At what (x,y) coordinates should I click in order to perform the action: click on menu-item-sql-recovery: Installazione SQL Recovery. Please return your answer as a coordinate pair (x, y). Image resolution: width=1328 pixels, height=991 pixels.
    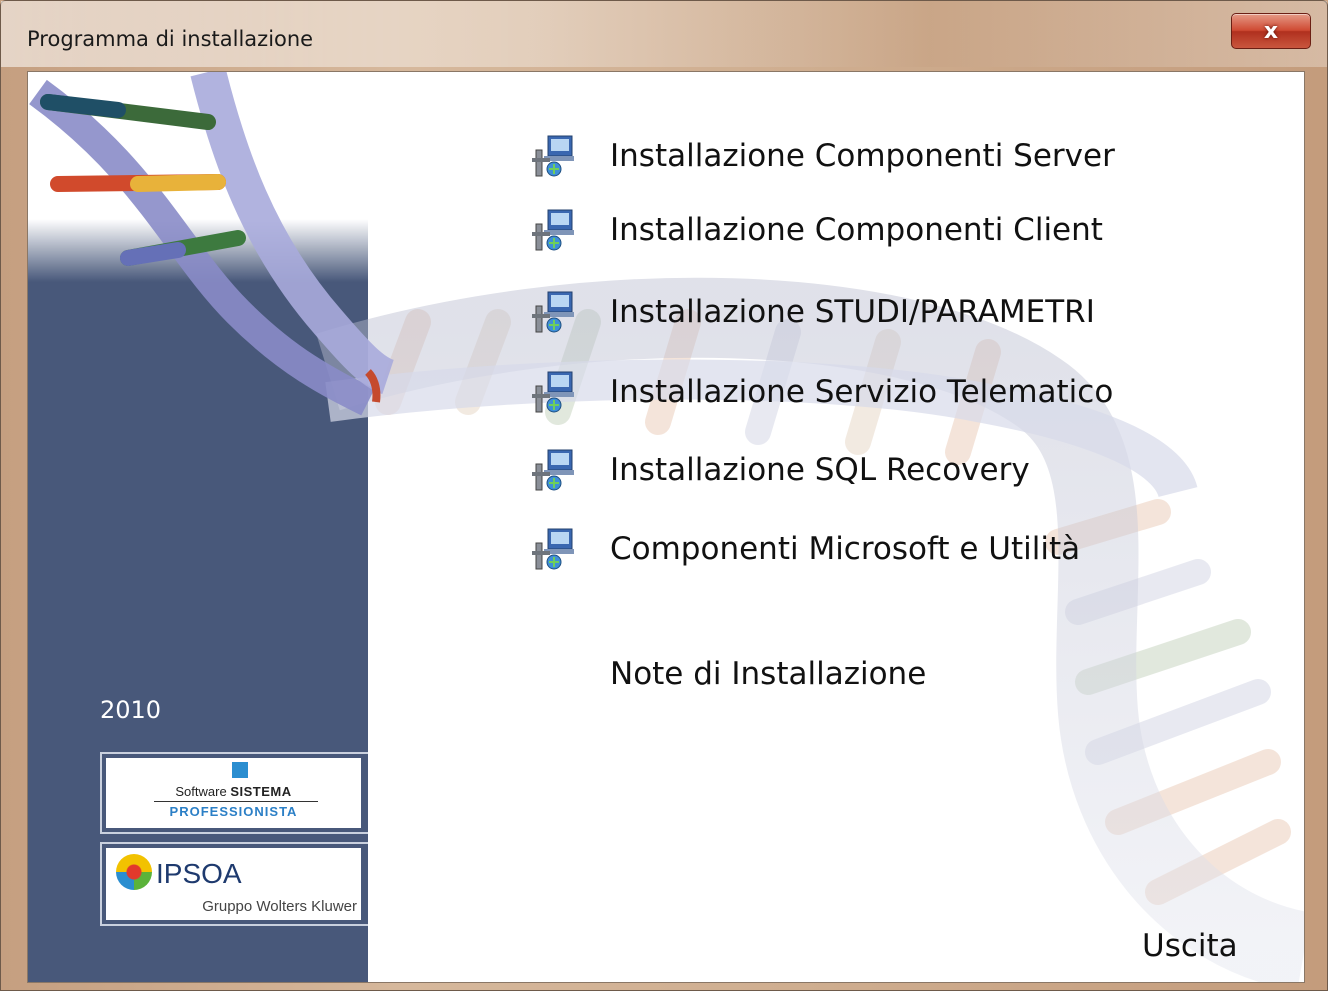
    Looking at the image, I should click on (781, 470).